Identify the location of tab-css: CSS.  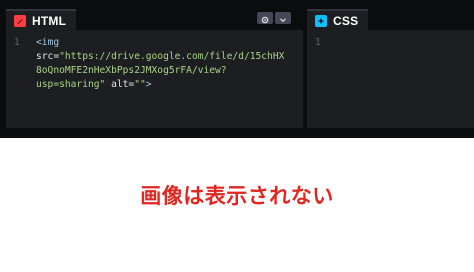
(338, 19).